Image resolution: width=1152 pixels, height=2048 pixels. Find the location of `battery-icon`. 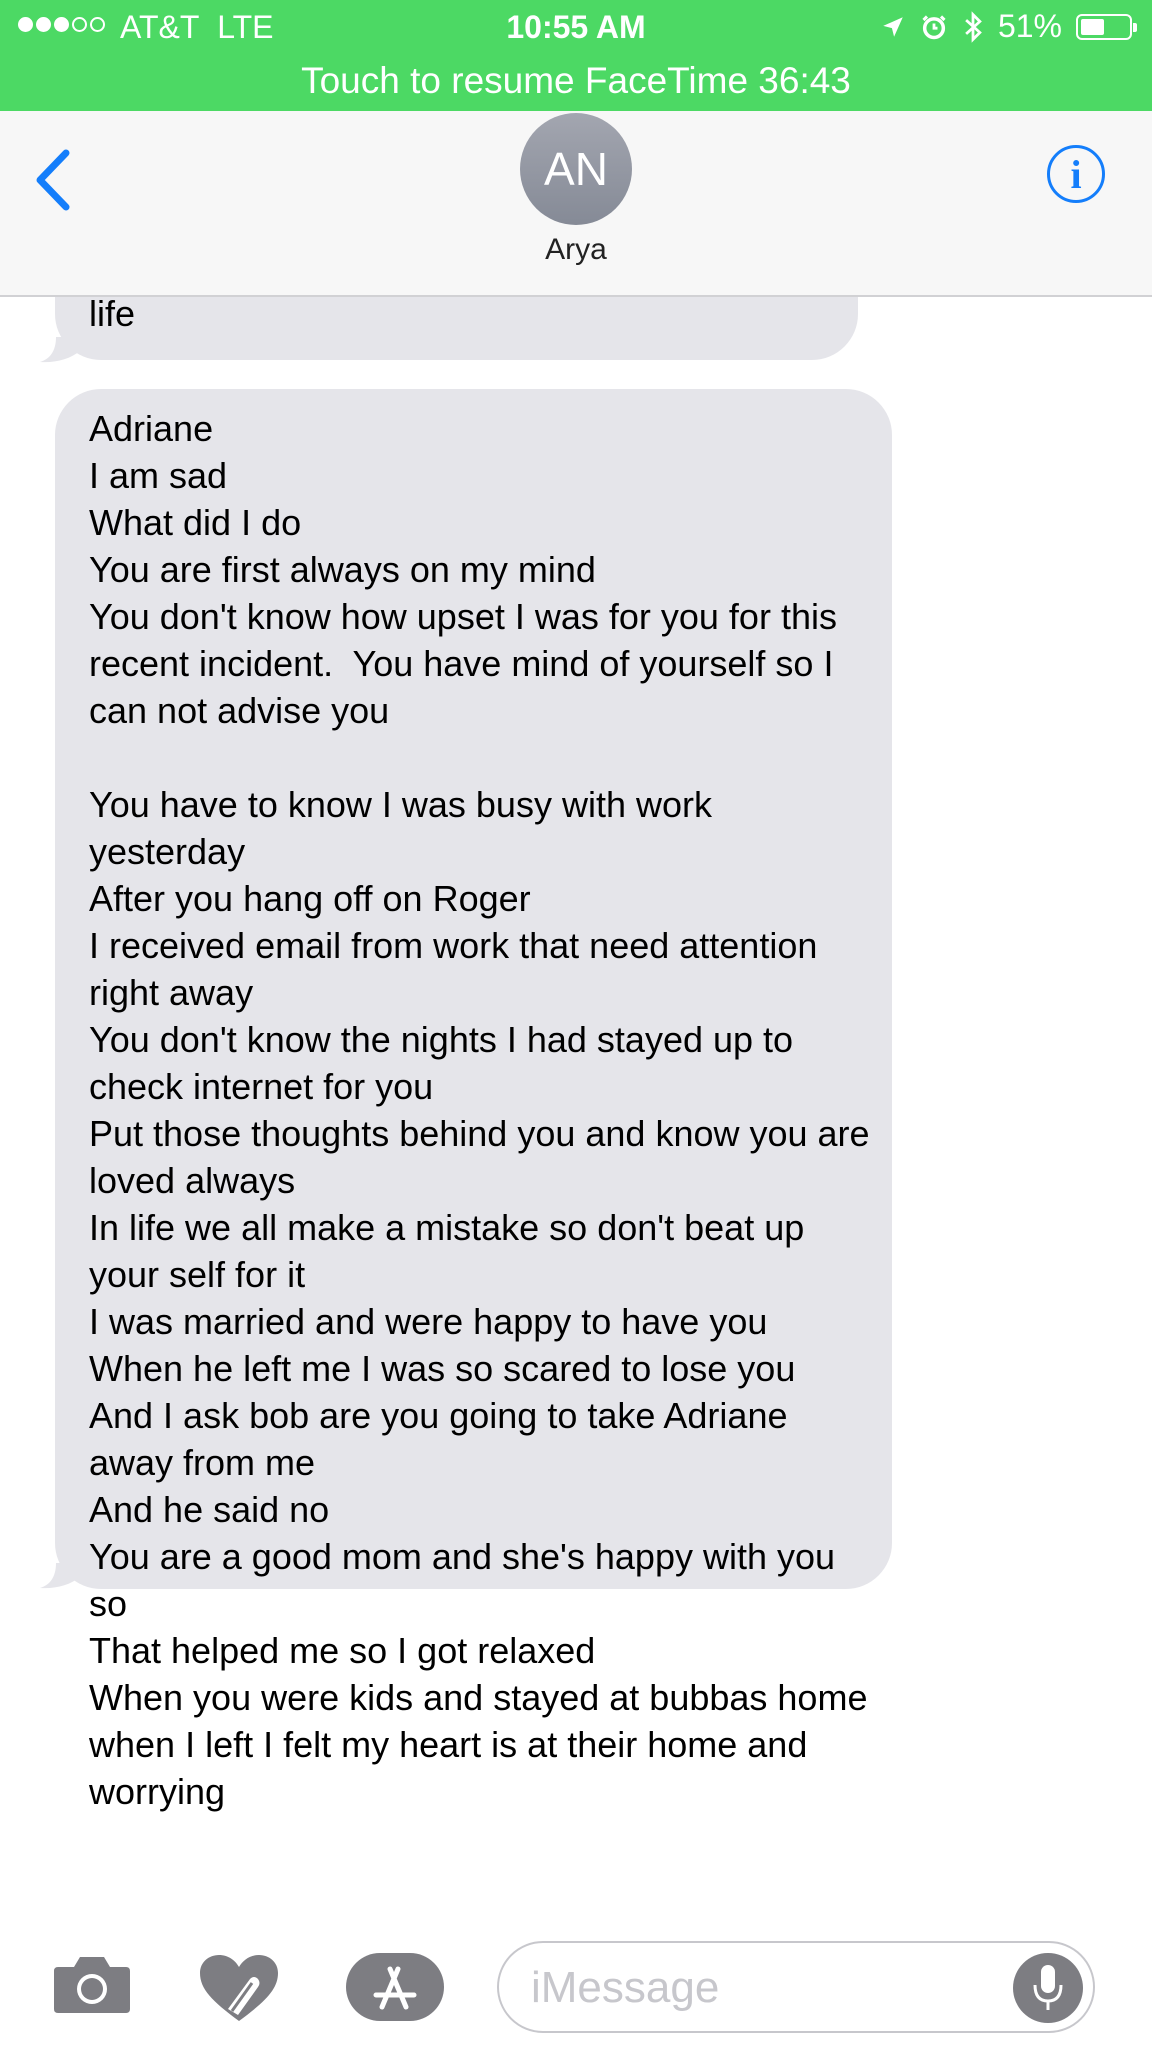

battery-icon is located at coordinates (1106, 26).